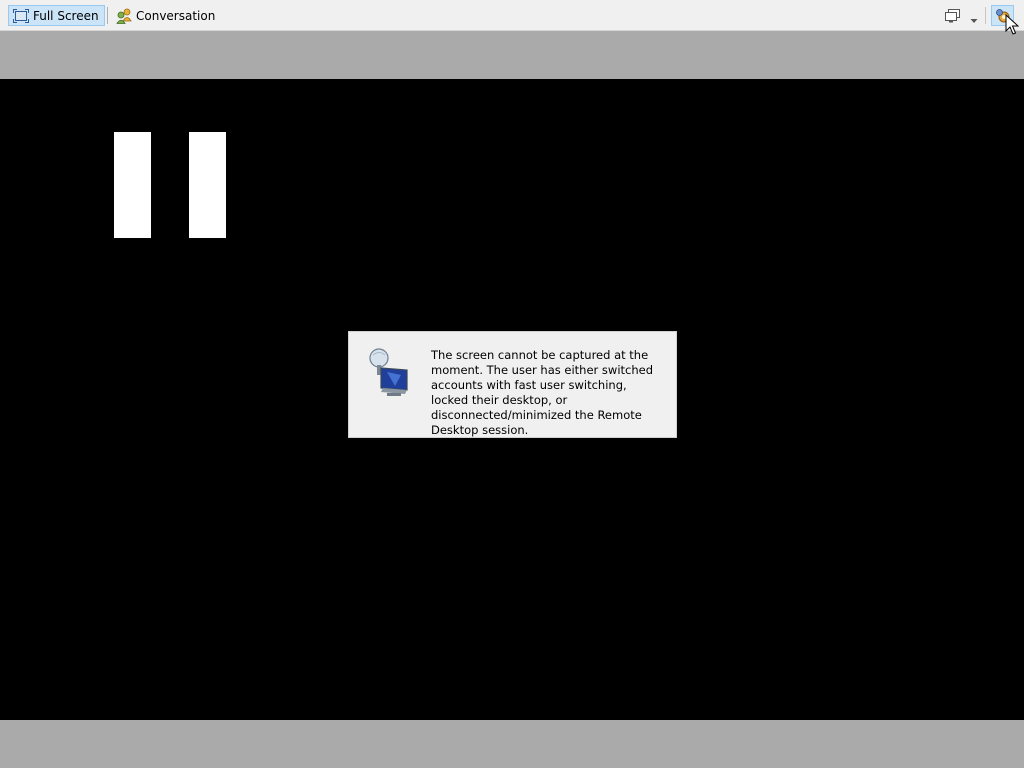 Image resolution: width=1024 pixels, height=768 pixels. What do you see at coordinates (512, 55) in the screenshot?
I see `top-band` at bounding box center [512, 55].